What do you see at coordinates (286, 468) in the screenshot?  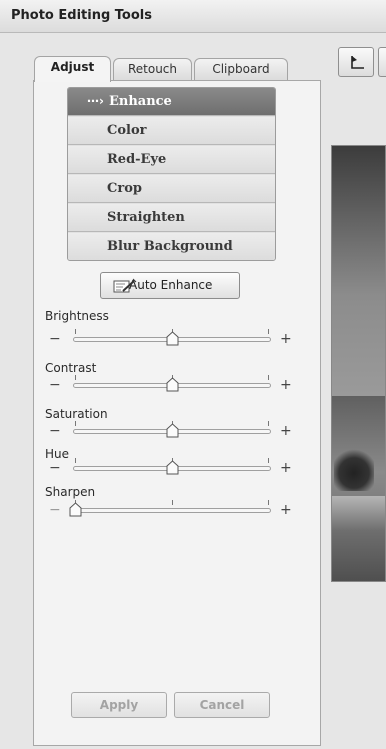 I see `increase-hue-icon: +` at bounding box center [286, 468].